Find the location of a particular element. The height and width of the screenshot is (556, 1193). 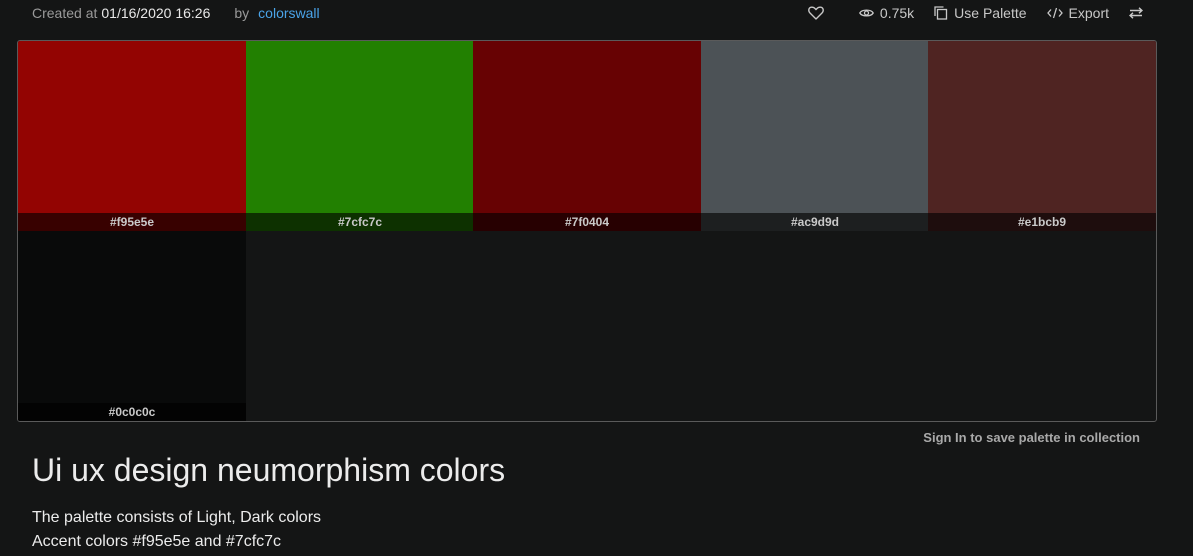

palette-title: Ui ux design neumorphism colors is located at coordinates (269, 470).